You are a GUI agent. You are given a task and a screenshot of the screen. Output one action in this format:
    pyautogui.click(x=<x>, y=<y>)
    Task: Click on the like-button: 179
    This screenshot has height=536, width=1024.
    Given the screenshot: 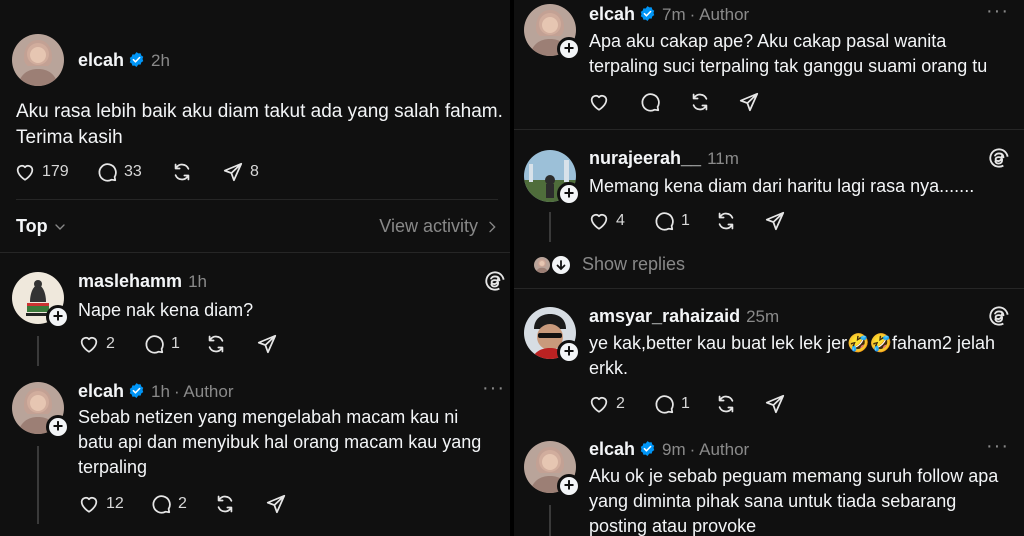 What is the action you would take?
    pyautogui.click(x=41, y=172)
    